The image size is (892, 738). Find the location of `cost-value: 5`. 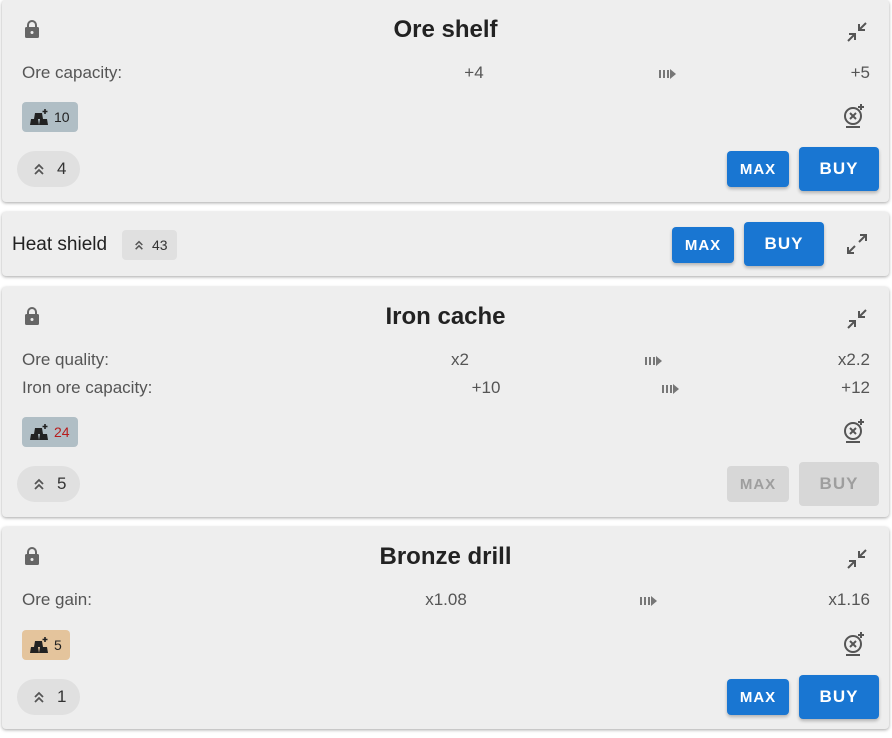

cost-value: 5 is located at coordinates (58, 645).